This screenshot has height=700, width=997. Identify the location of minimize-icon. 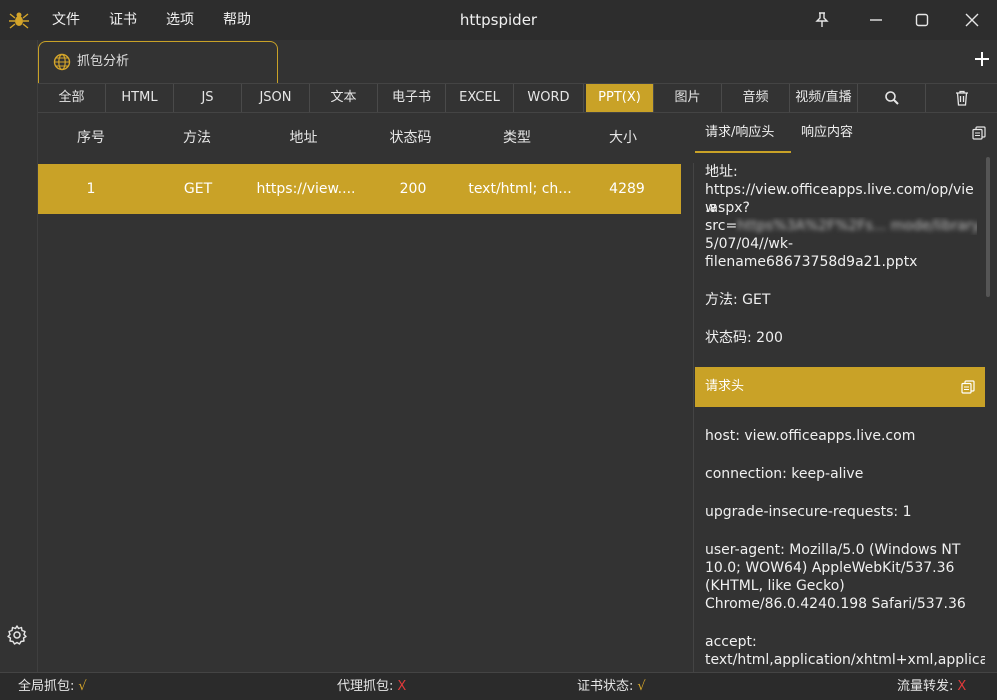
(876, 20).